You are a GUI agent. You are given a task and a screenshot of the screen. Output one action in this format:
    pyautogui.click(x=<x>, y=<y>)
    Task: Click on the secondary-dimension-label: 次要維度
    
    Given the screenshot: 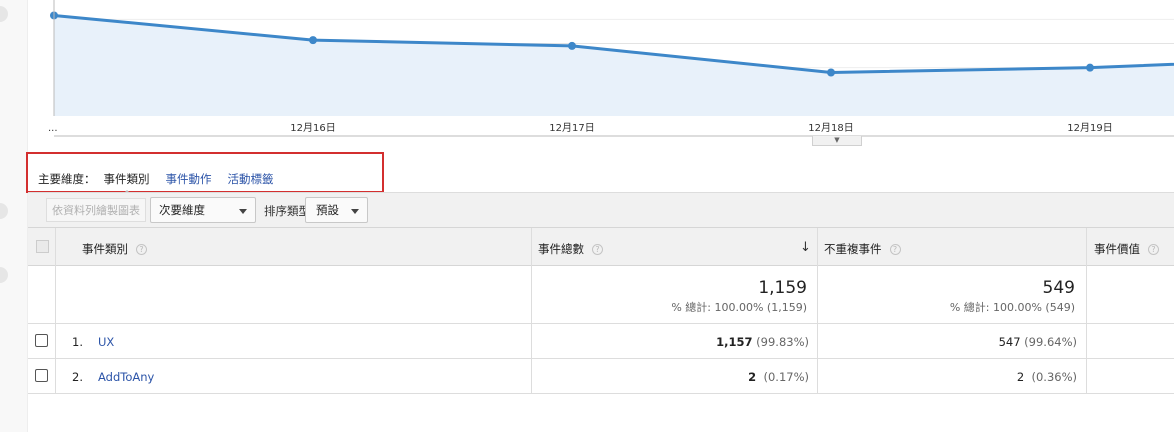 What is the action you would take?
    pyautogui.click(x=182, y=210)
    